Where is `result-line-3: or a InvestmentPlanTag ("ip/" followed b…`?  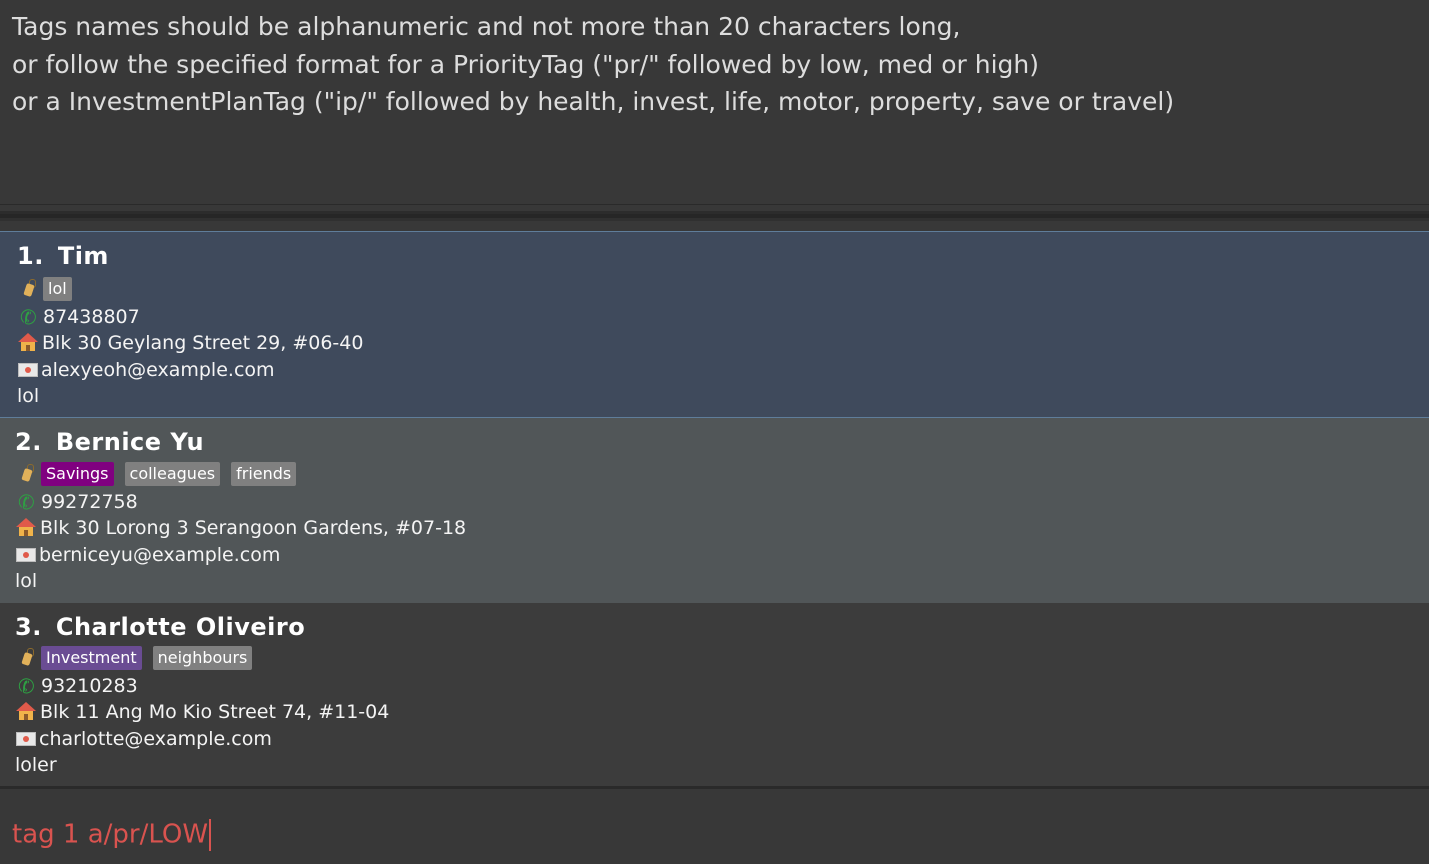
result-line-3: or a InvestmentPlanTag ("ip/" followed b… is located at coordinates (593, 101).